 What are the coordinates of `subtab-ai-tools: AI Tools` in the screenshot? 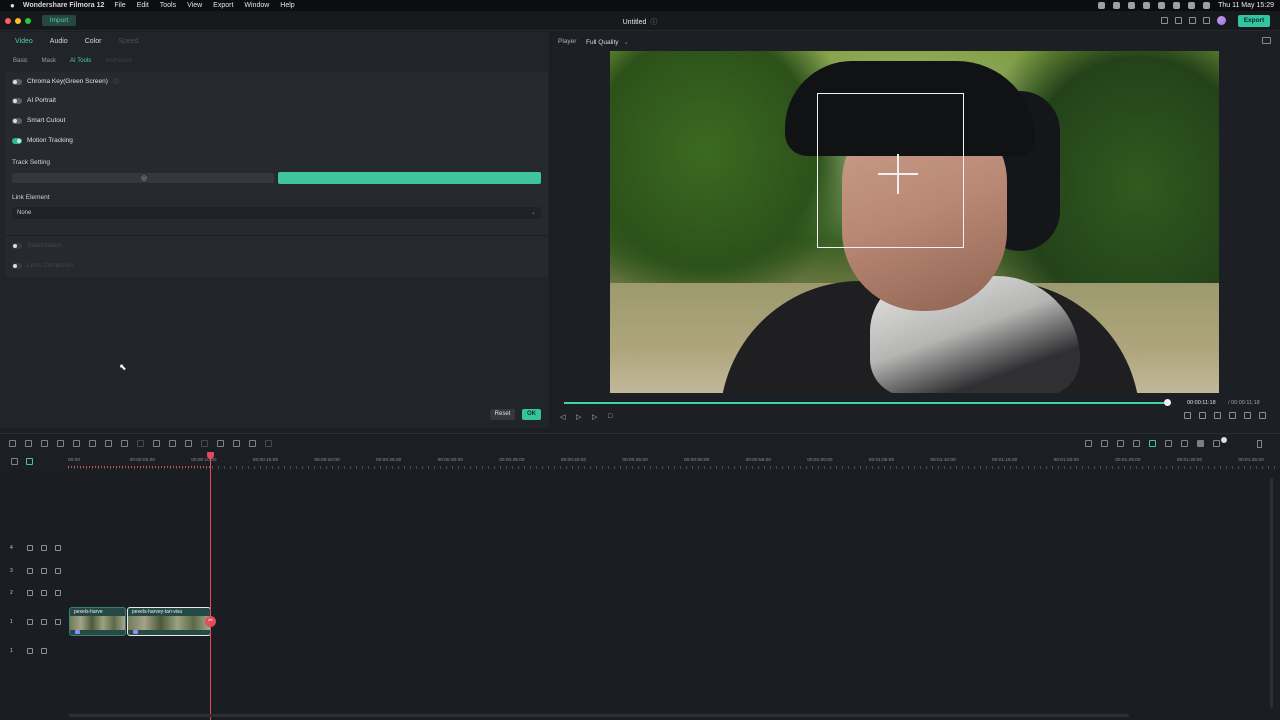 It's located at (80, 61).